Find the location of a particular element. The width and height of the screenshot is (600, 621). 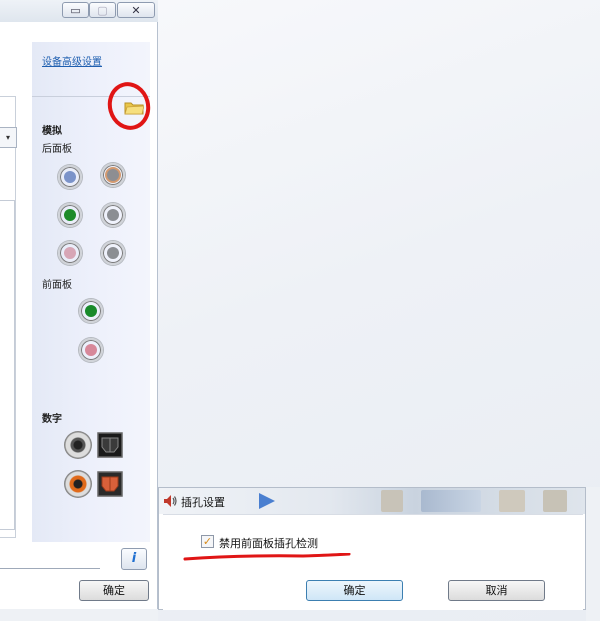

advanced-settings-link: 设备高级设置 is located at coordinates (72, 60).